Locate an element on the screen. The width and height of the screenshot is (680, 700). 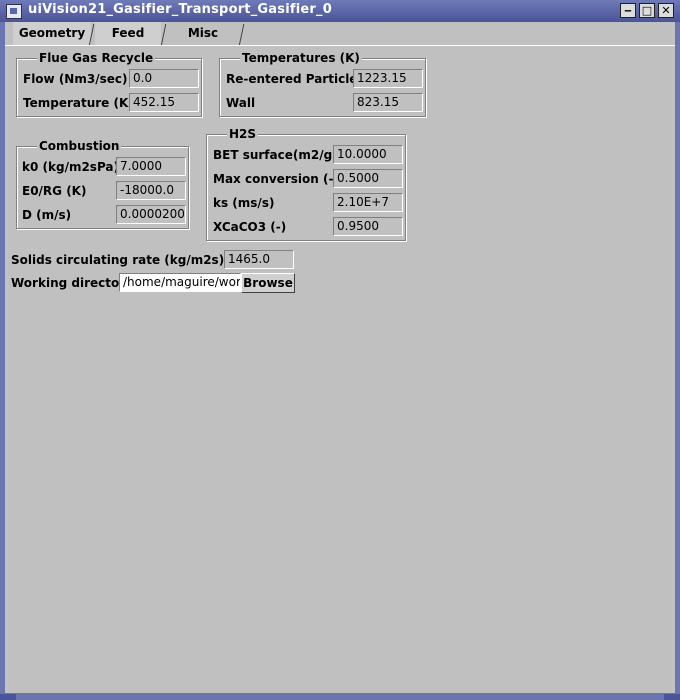
minimize-button: ‒ is located at coordinates (628, 10).